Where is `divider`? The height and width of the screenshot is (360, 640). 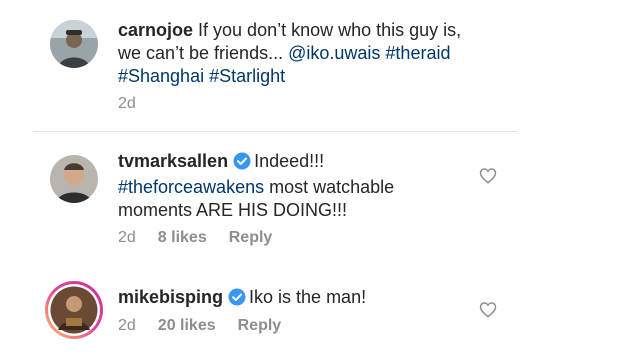
divider is located at coordinates (275, 131).